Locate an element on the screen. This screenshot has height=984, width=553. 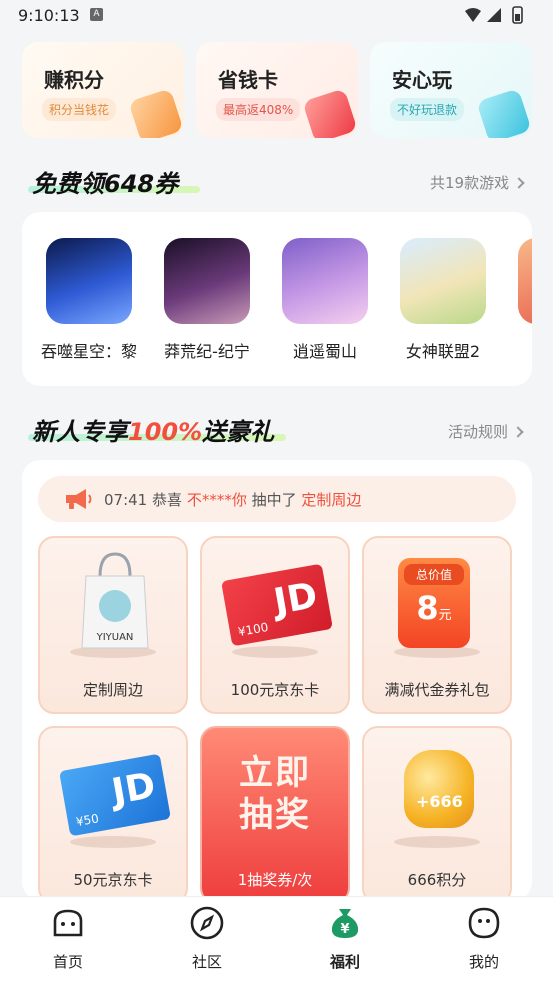
jd-card-icon: JD ¥100 is located at coordinates (277, 605).